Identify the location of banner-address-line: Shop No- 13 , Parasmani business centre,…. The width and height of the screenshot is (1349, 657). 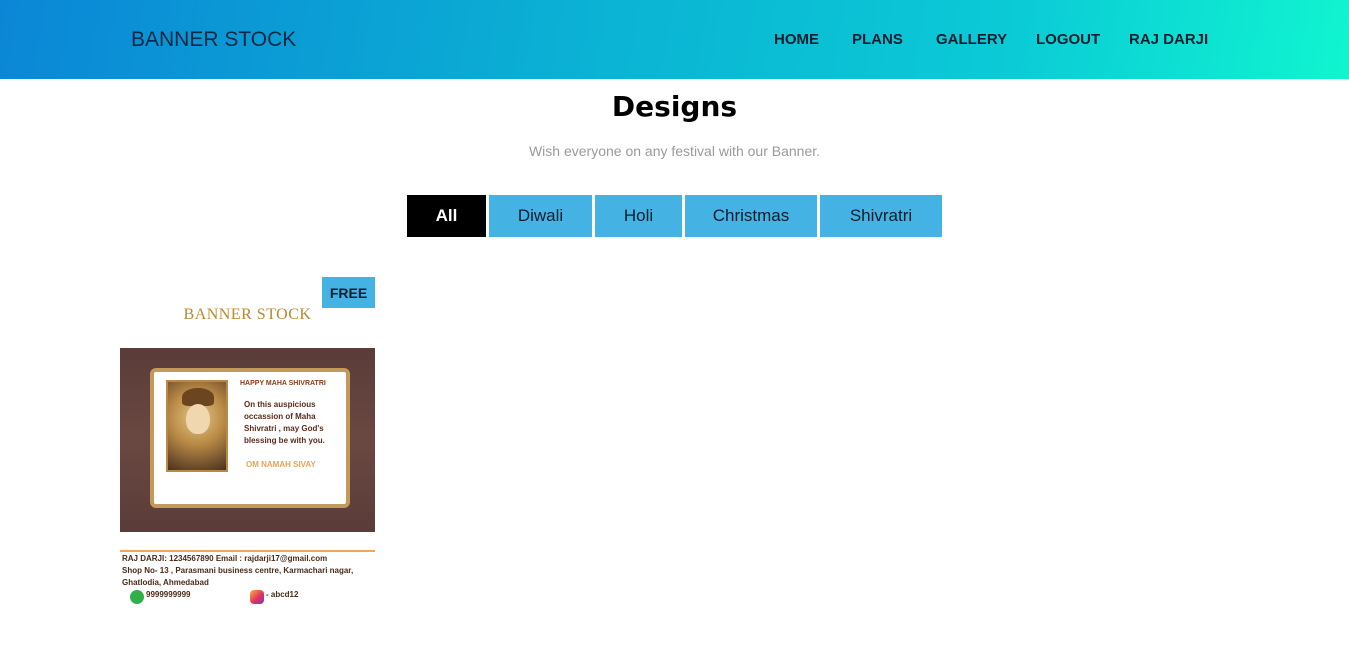
(238, 570).